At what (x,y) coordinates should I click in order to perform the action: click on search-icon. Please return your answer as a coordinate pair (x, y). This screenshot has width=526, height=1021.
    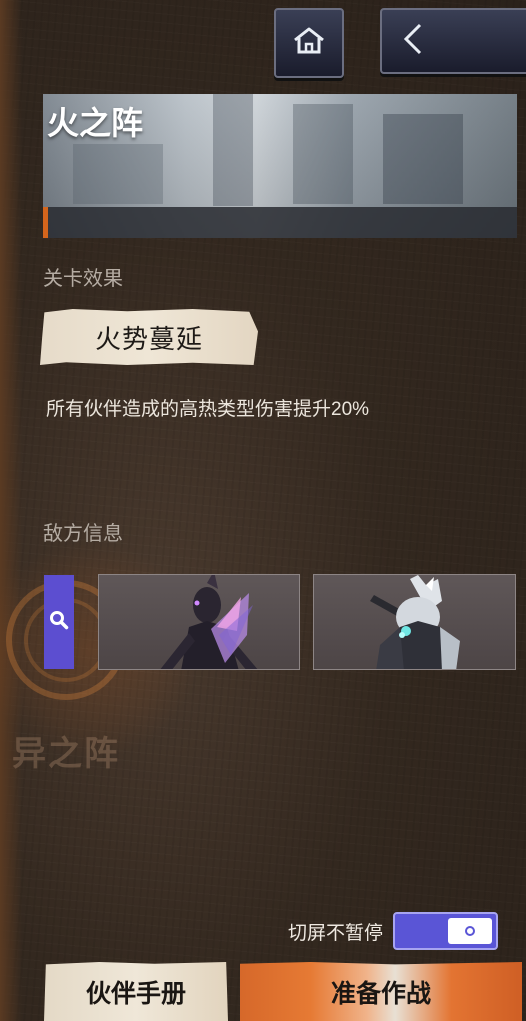
    Looking at the image, I should click on (59, 622).